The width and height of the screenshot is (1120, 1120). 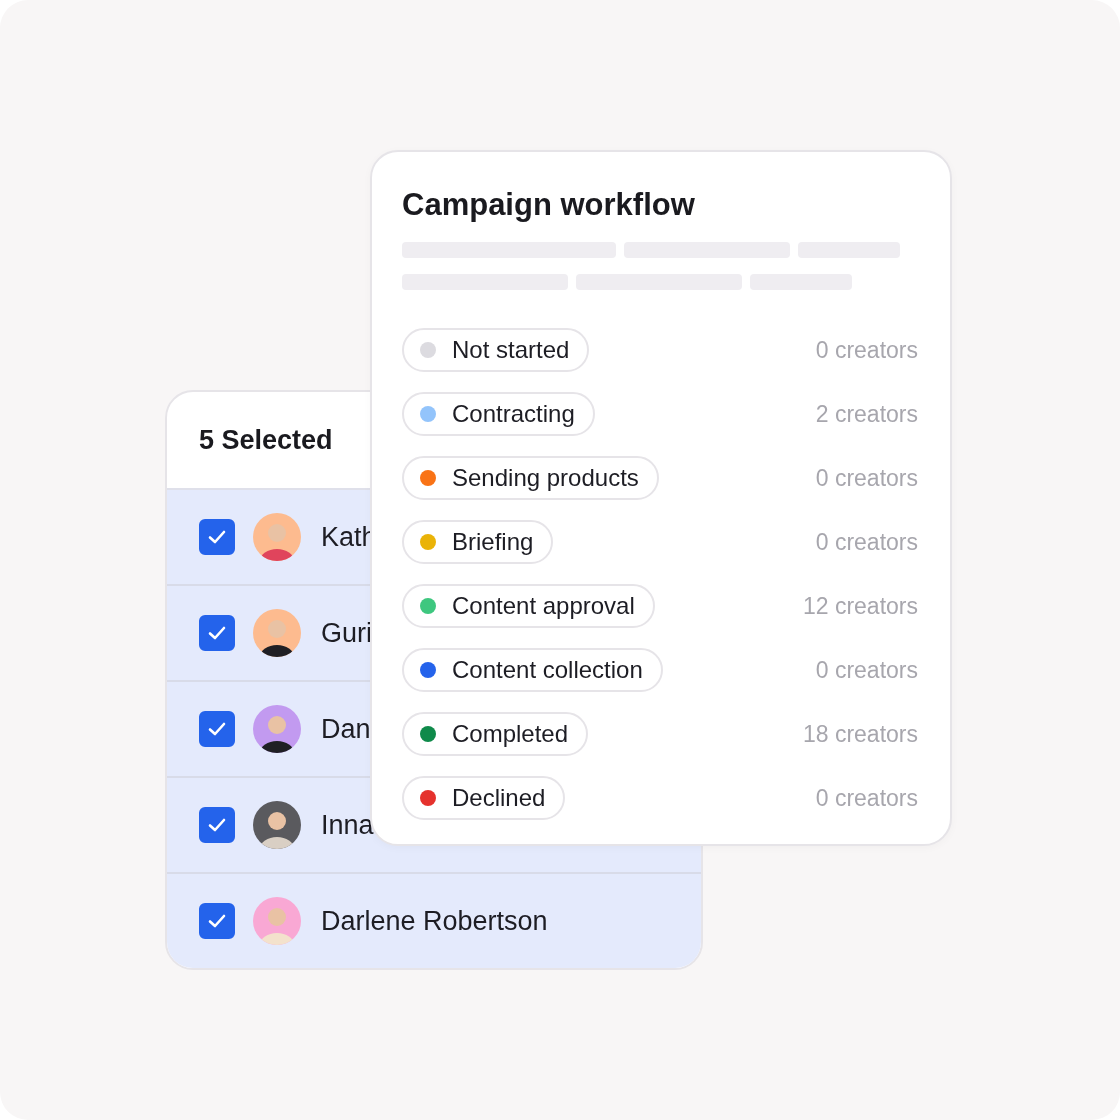 I want to click on creator-name: Guri, so click(x=346, y=633).